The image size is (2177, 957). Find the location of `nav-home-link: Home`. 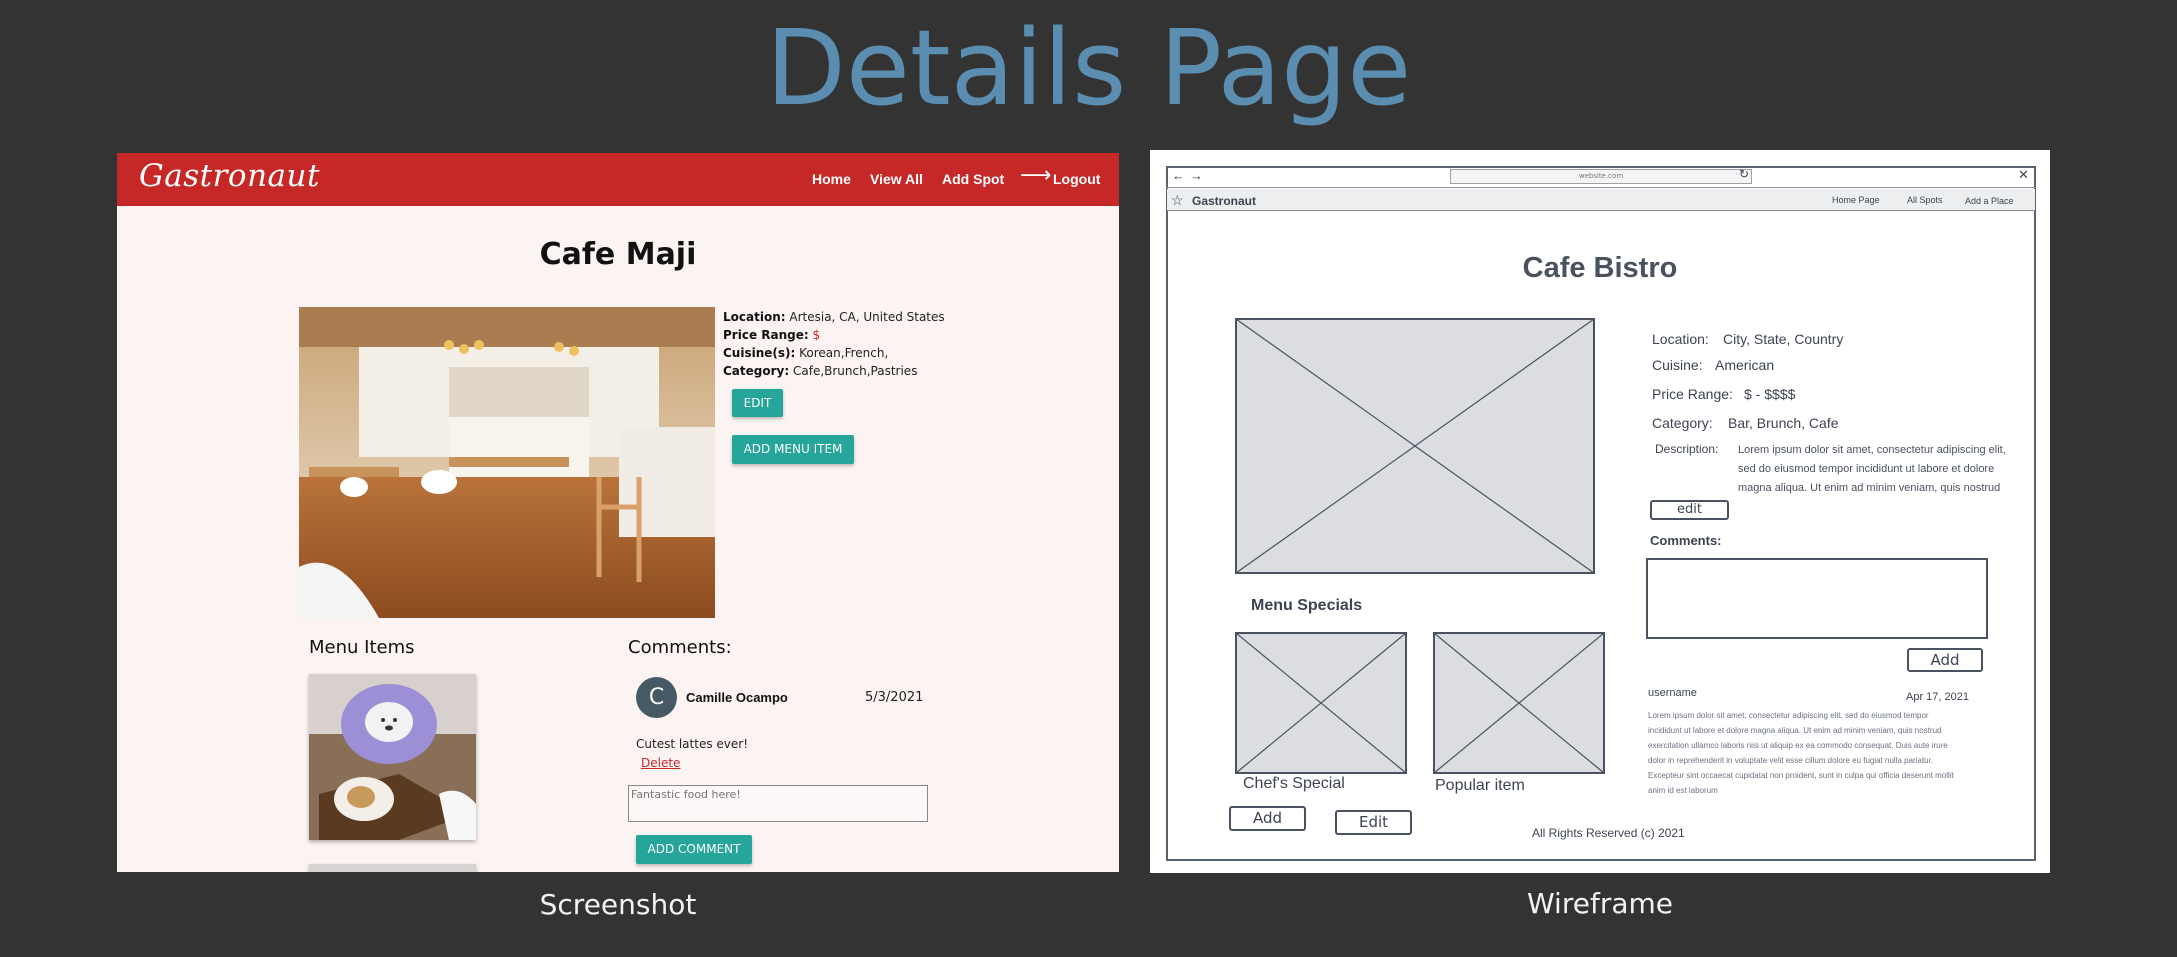

nav-home-link: Home is located at coordinates (831, 179).